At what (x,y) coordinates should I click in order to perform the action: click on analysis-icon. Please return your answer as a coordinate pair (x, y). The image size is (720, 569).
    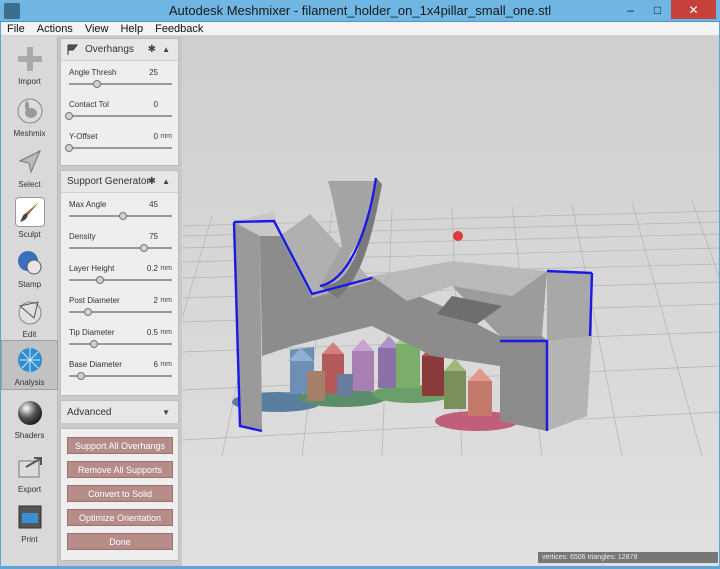
    Looking at the image, I should click on (30, 360).